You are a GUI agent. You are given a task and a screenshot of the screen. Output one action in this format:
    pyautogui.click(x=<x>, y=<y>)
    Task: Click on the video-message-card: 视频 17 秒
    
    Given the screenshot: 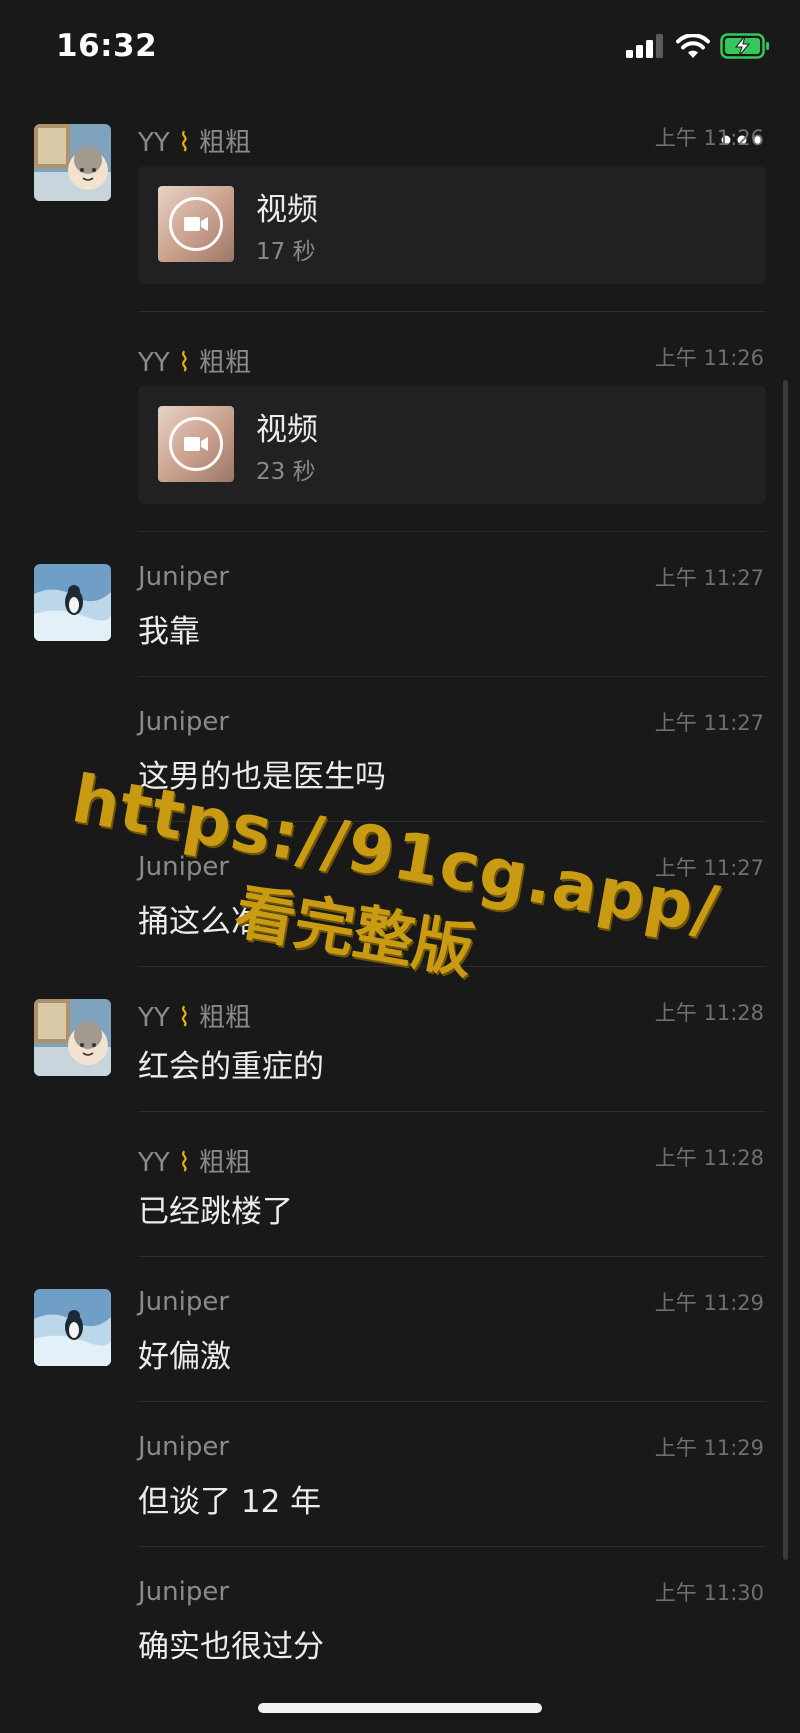 What is the action you would take?
    pyautogui.click(x=452, y=225)
    